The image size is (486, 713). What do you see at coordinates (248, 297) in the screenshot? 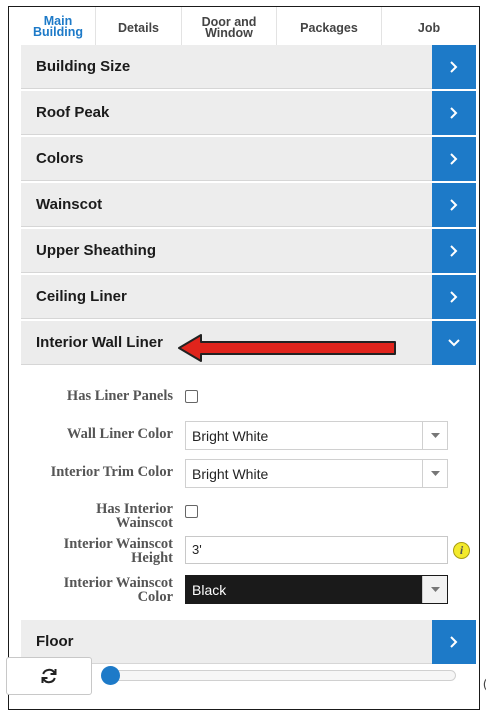
I see `section-ceiling-liner: Ceiling Liner` at bounding box center [248, 297].